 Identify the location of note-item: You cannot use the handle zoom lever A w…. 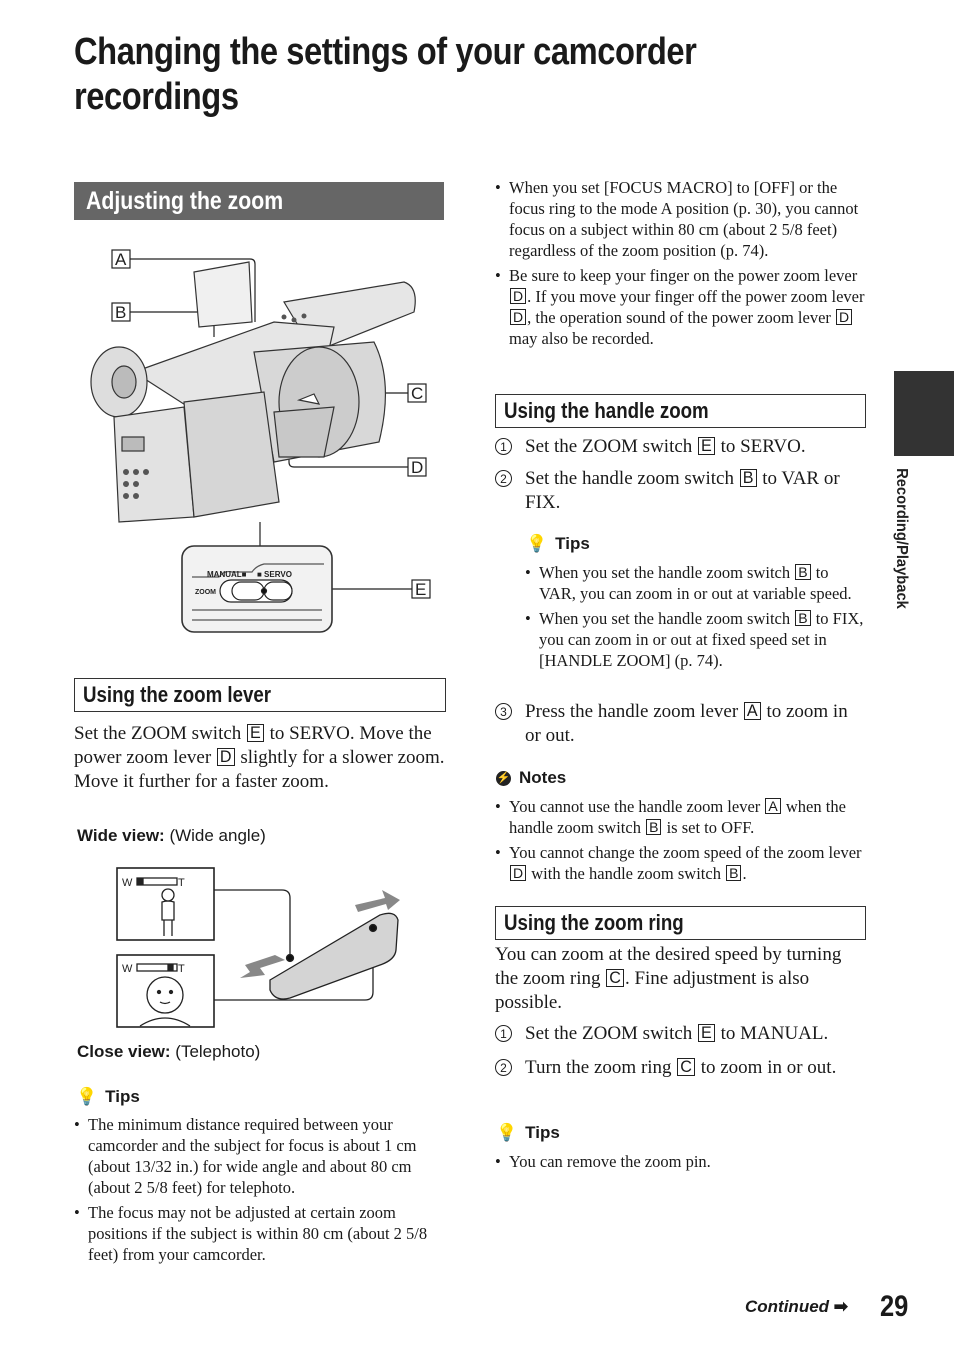
(680, 817).